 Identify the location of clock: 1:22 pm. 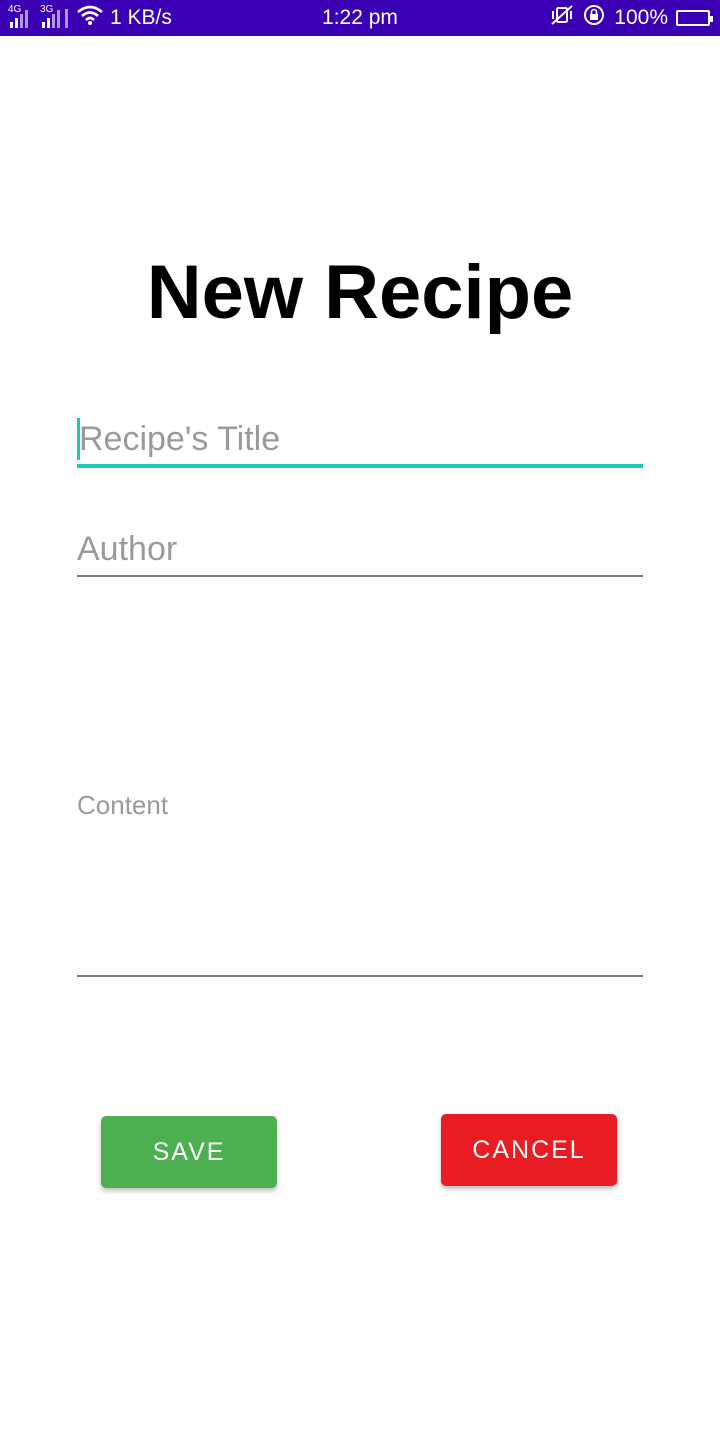
(360, 17).